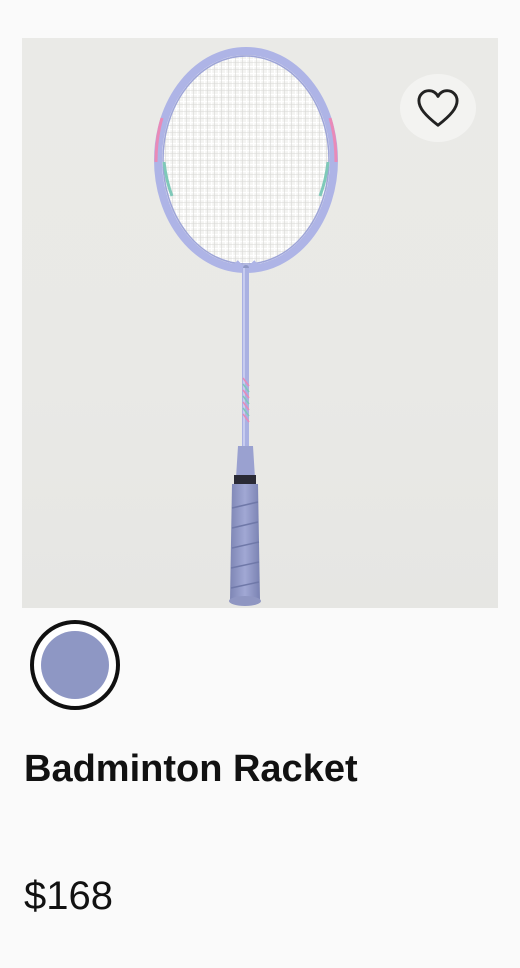 The height and width of the screenshot is (968, 520). I want to click on favorite-button, so click(438, 108).